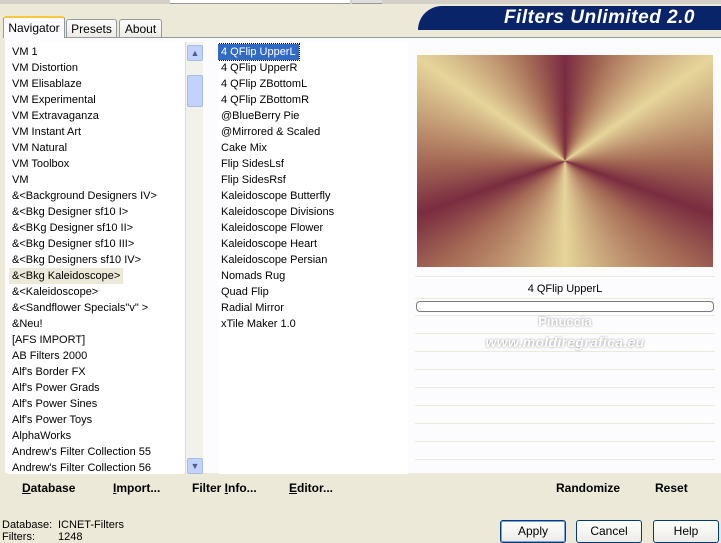  What do you see at coordinates (25, 52) in the screenshot?
I see `category-item: VM 1` at bounding box center [25, 52].